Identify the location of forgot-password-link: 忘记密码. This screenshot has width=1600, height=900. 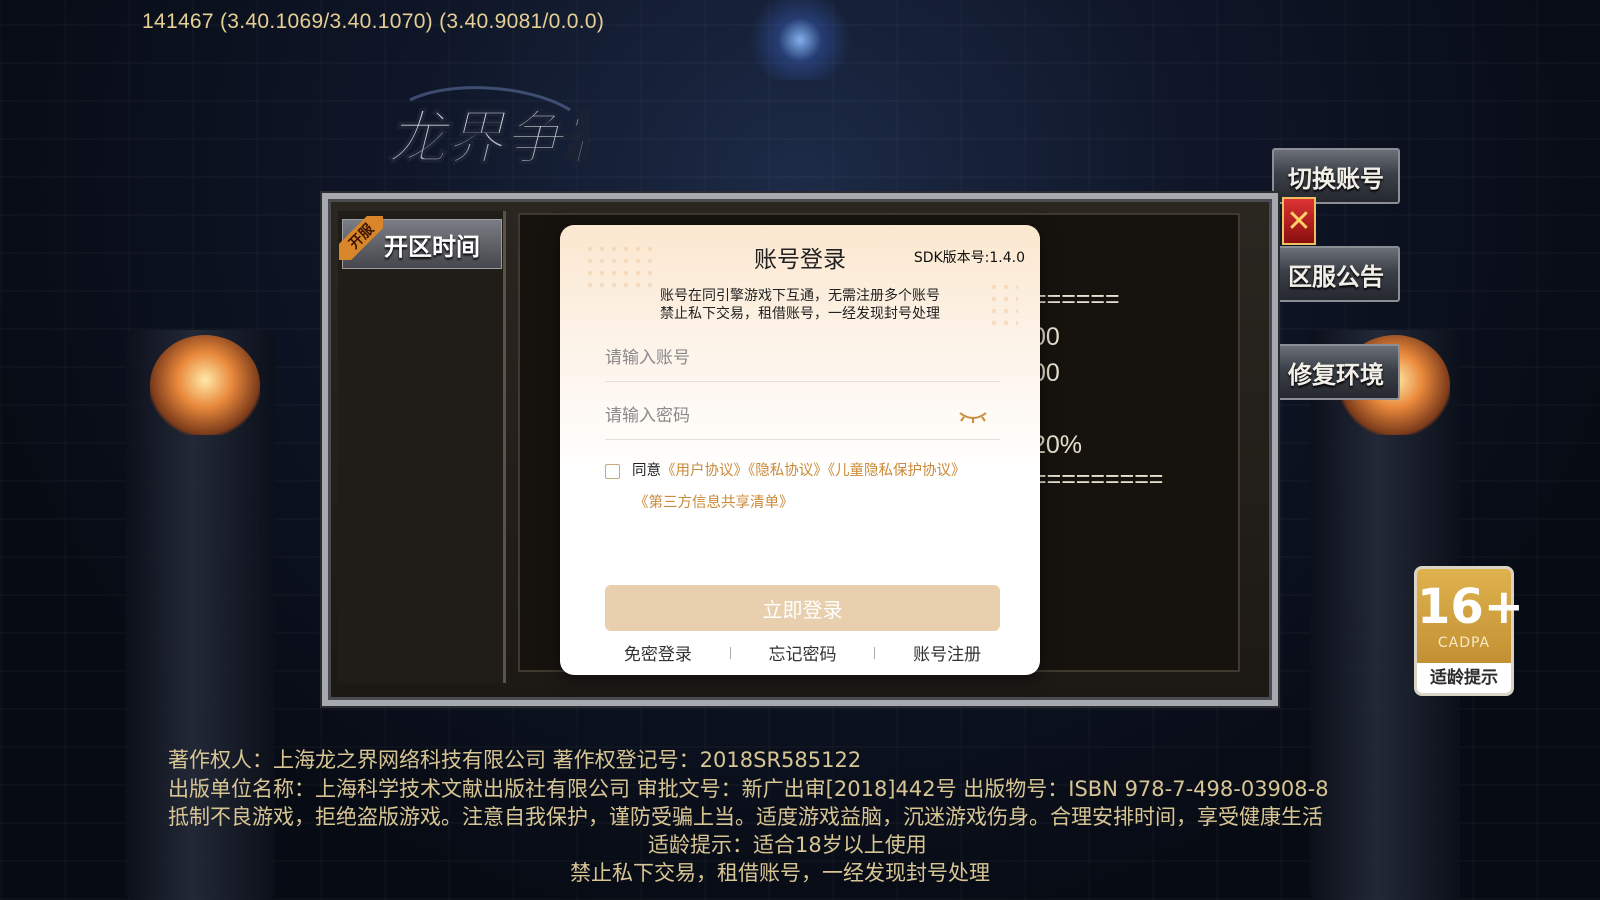
(802, 652).